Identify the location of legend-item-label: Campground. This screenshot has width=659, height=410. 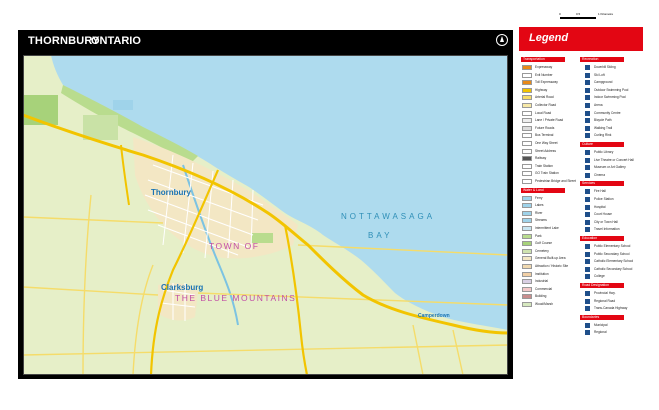
(603, 82).